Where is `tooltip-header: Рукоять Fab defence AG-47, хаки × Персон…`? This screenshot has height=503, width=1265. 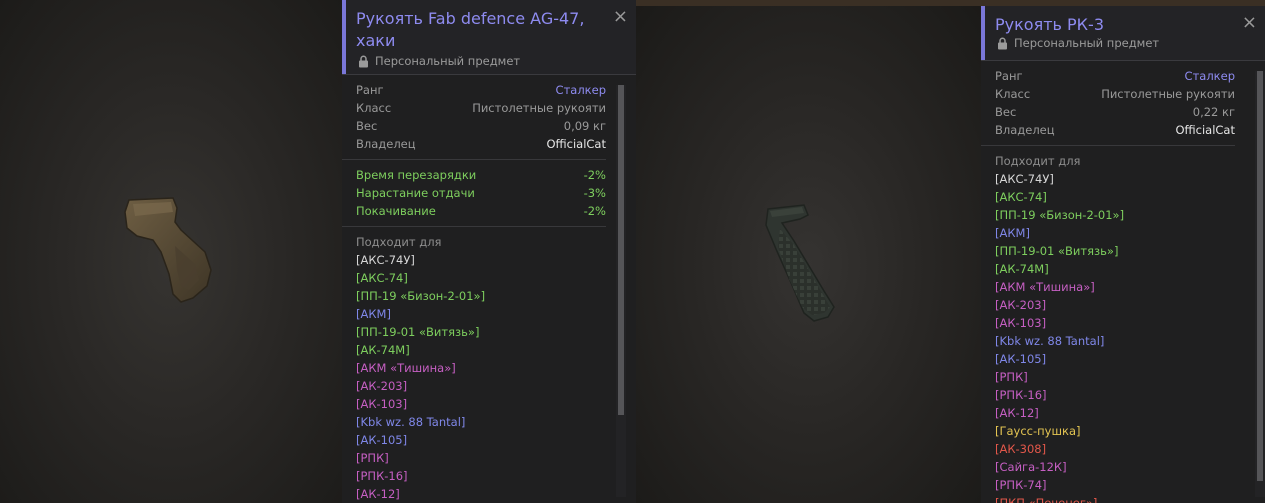 tooltip-header: Рукоять Fab defence AG-47, хаки × Персон… is located at coordinates (489, 37).